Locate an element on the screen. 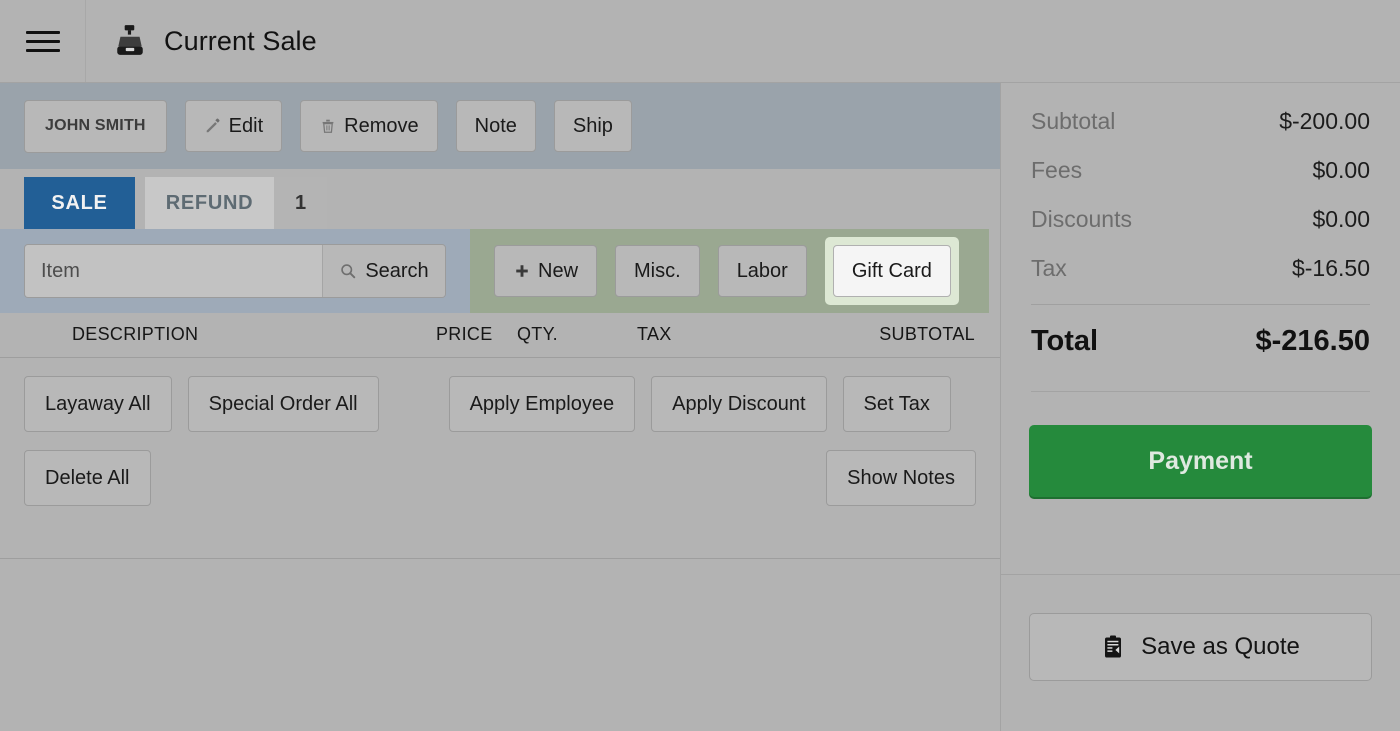  search-button: Search is located at coordinates (383, 271).